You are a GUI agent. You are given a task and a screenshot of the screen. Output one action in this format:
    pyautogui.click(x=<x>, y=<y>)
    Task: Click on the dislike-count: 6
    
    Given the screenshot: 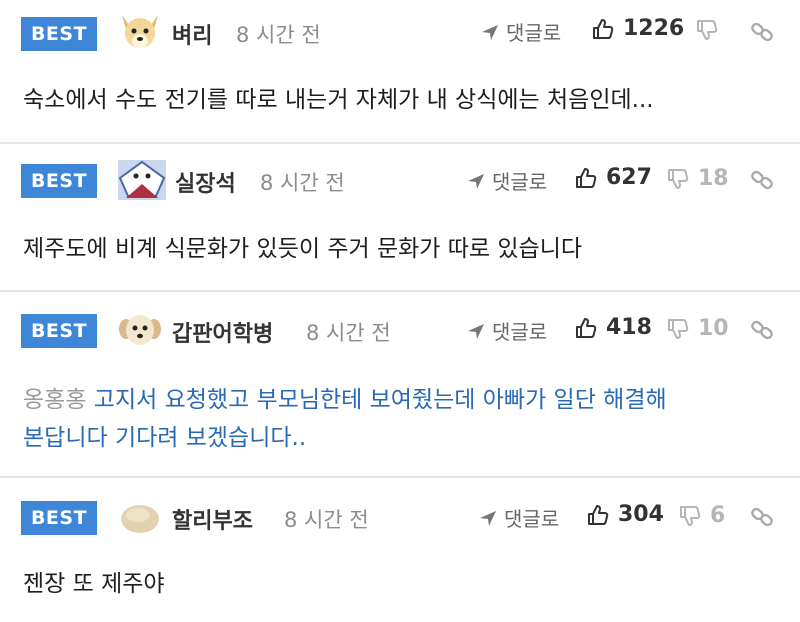 What is the action you would take?
    pyautogui.click(x=718, y=515)
    